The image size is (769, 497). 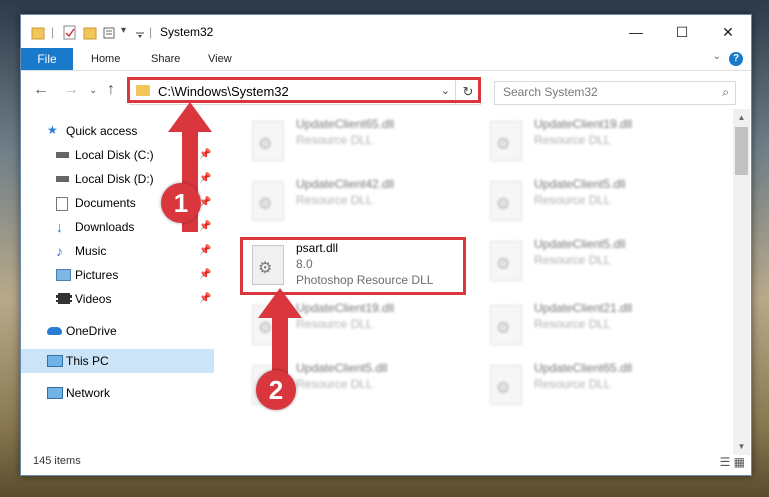 What do you see at coordinates (102, 131) in the screenshot?
I see `sidebar-item-label: Quick access` at bounding box center [102, 131].